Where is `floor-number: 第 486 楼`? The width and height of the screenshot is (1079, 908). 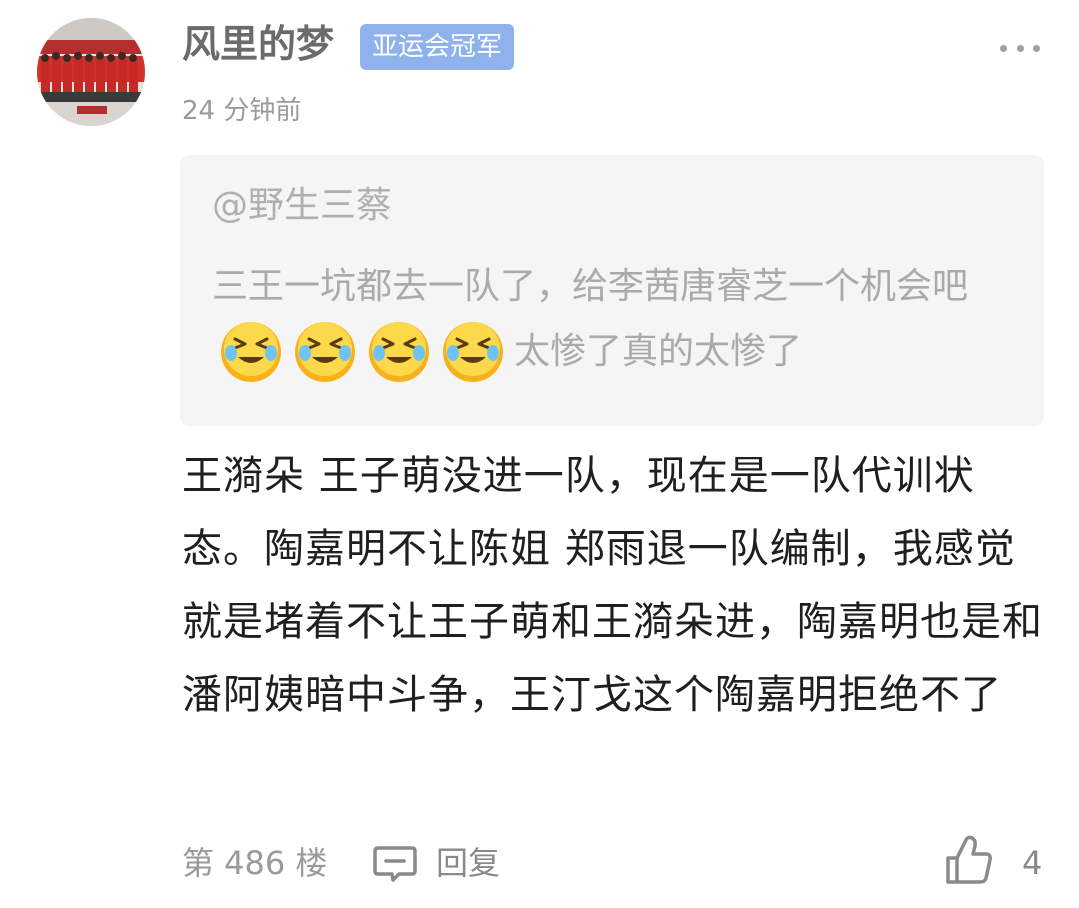 floor-number: 第 486 楼 is located at coordinates (255, 863).